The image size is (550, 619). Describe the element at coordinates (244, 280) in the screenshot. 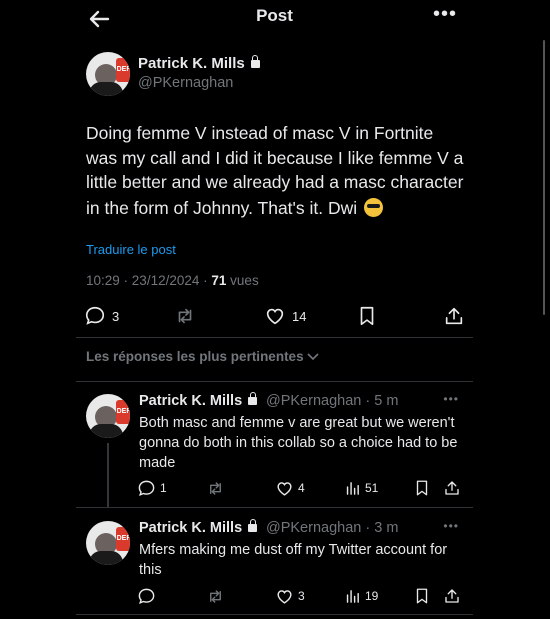

I see `views-label: vues` at that location.